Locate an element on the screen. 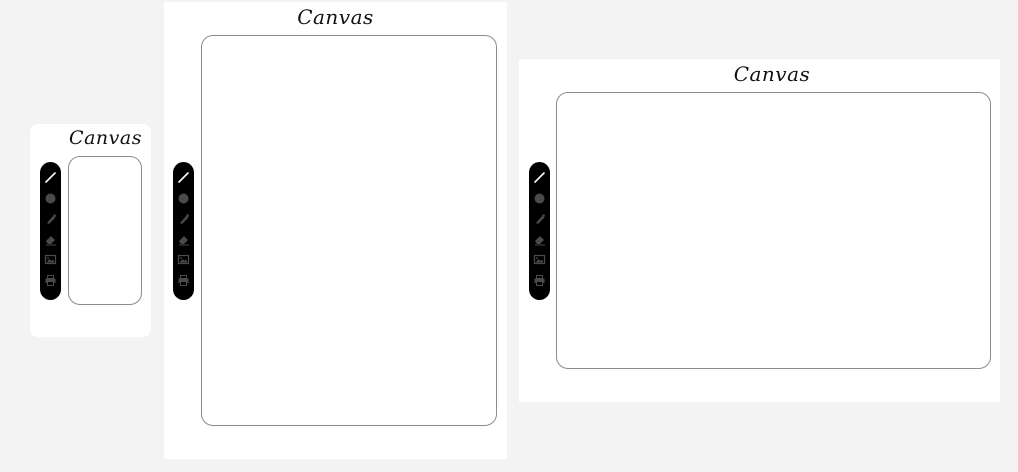 The image size is (1018, 472). canvas-panel-small: Canvas is located at coordinates (90, 230).